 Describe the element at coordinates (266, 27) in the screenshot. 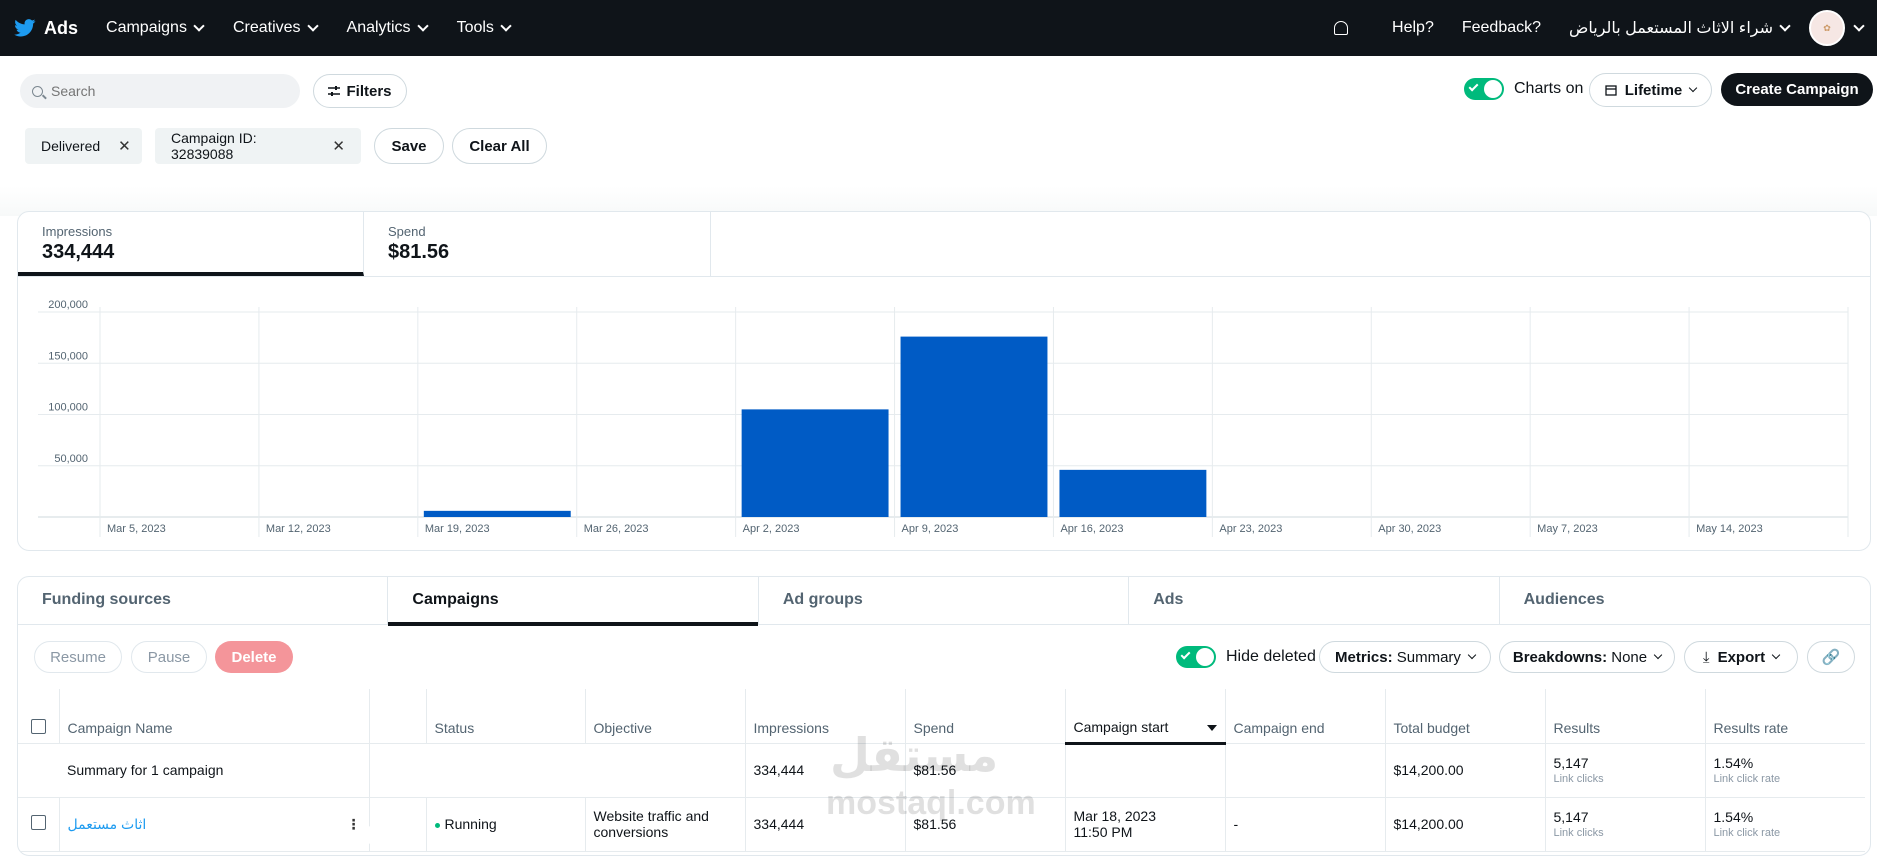

I see `nav-creatives-label: Creatives` at that location.